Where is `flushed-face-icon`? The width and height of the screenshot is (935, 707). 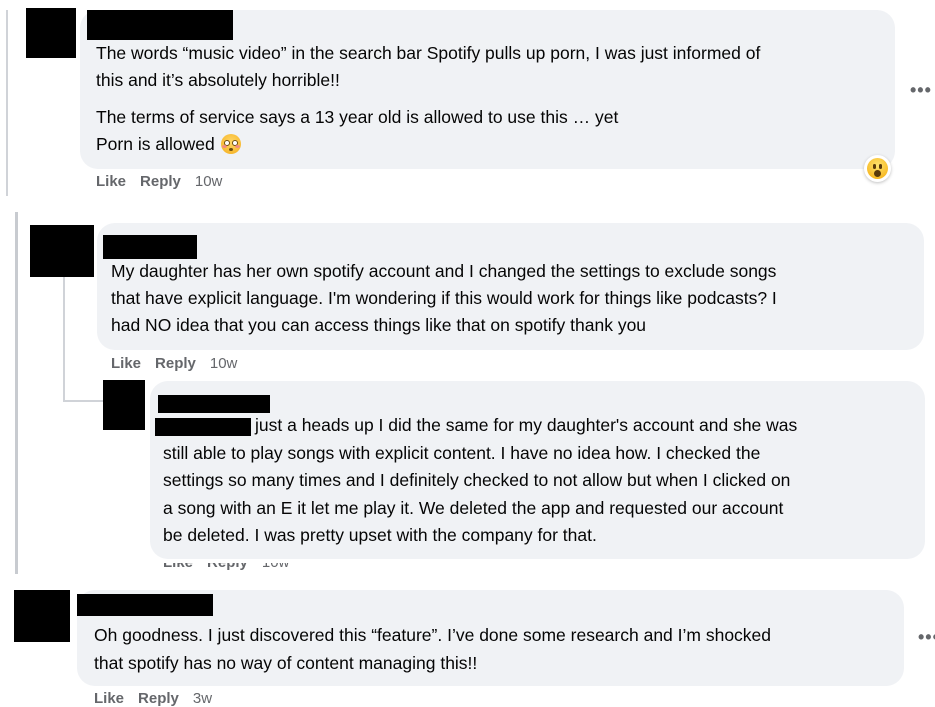
flushed-face-icon is located at coordinates (230, 144).